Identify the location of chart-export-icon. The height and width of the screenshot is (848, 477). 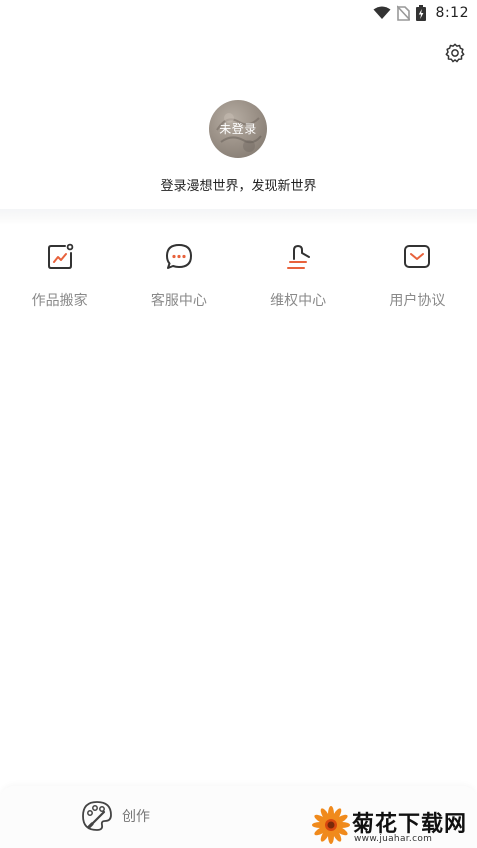
(60, 257).